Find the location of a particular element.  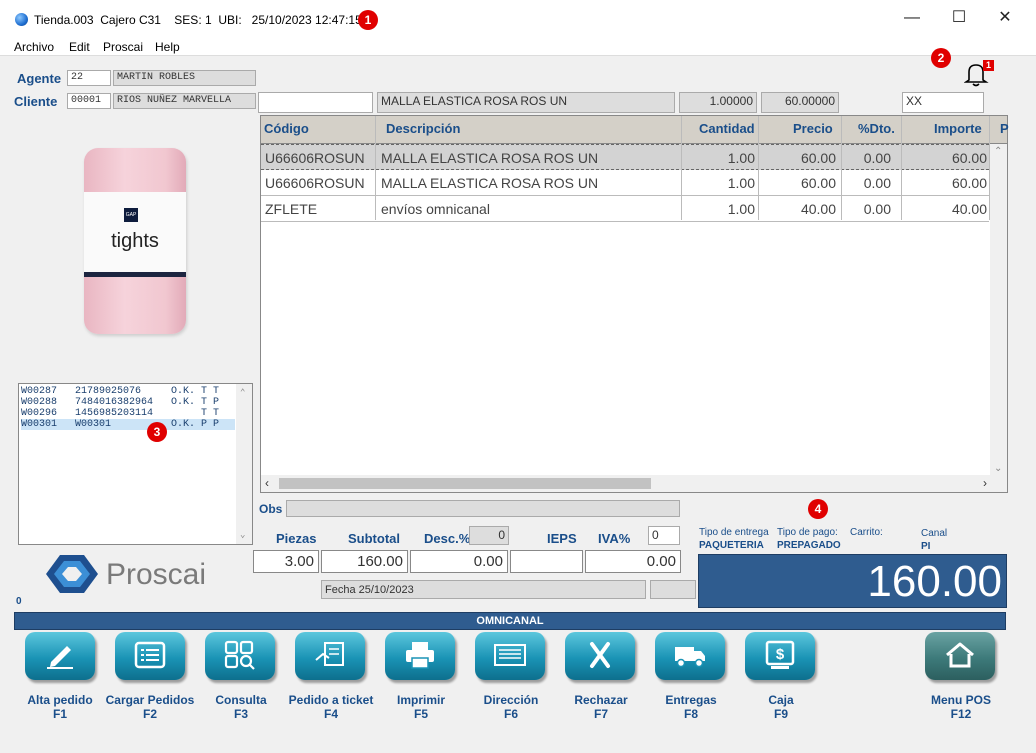

tipo-entrega-label: Tipo de entrega is located at coordinates (734, 532).